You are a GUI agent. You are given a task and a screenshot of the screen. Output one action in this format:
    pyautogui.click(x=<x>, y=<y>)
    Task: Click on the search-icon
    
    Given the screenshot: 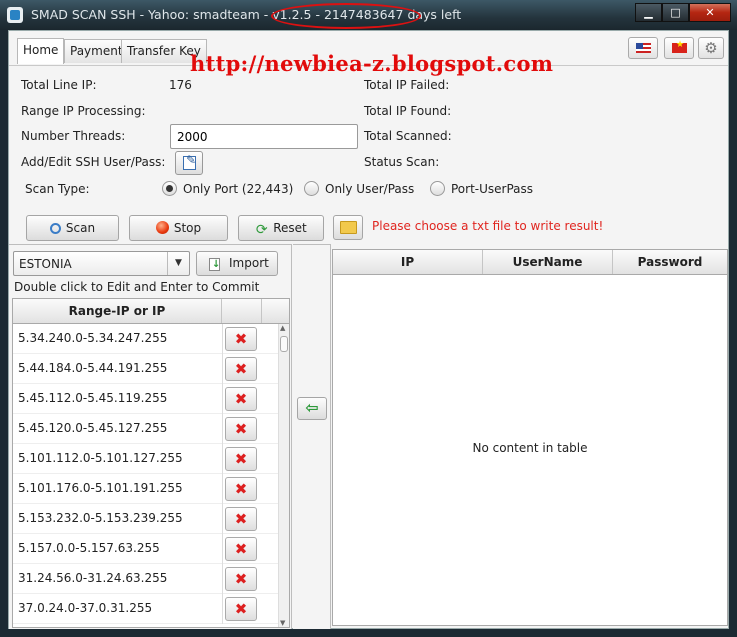 What is the action you would take?
    pyautogui.click(x=55, y=228)
    